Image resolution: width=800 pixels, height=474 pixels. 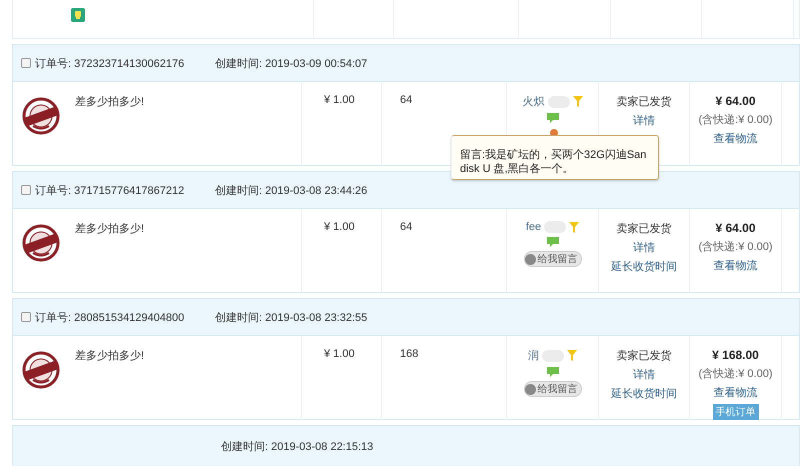 What do you see at coordinates (110, 191) in the screenshot?
I see `order-number: 订单号: 371715776417867212` at bounding box center [110, 191].